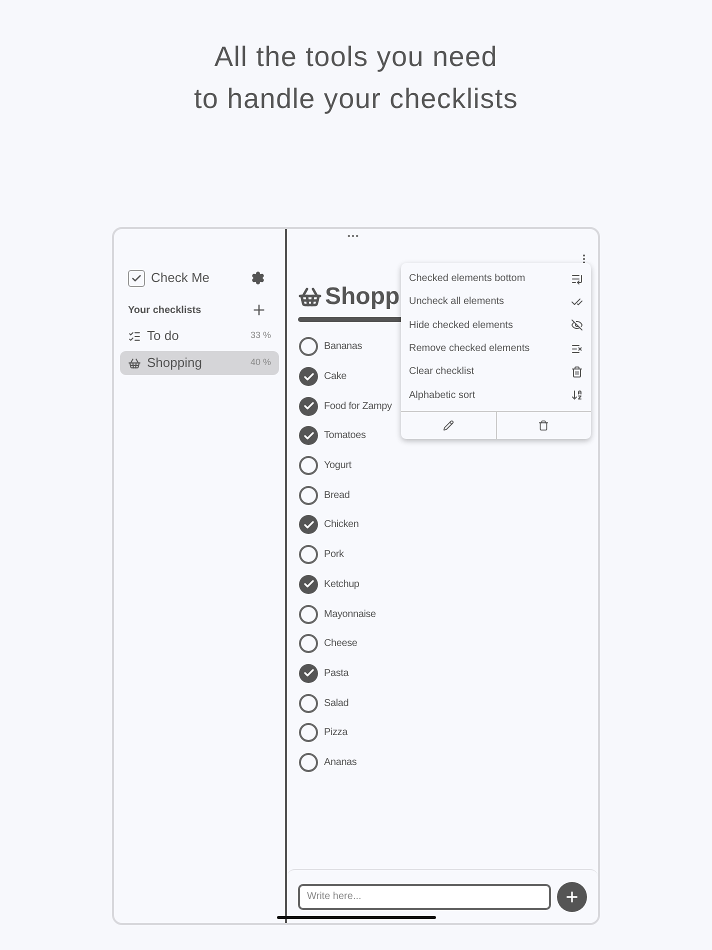 This screenshot has width=712, height=950. What do you see at coordinates (457, 302) in the screenshot?
I see `menu-item-label: Uncheck all elements` at bounding box center [457, 302].